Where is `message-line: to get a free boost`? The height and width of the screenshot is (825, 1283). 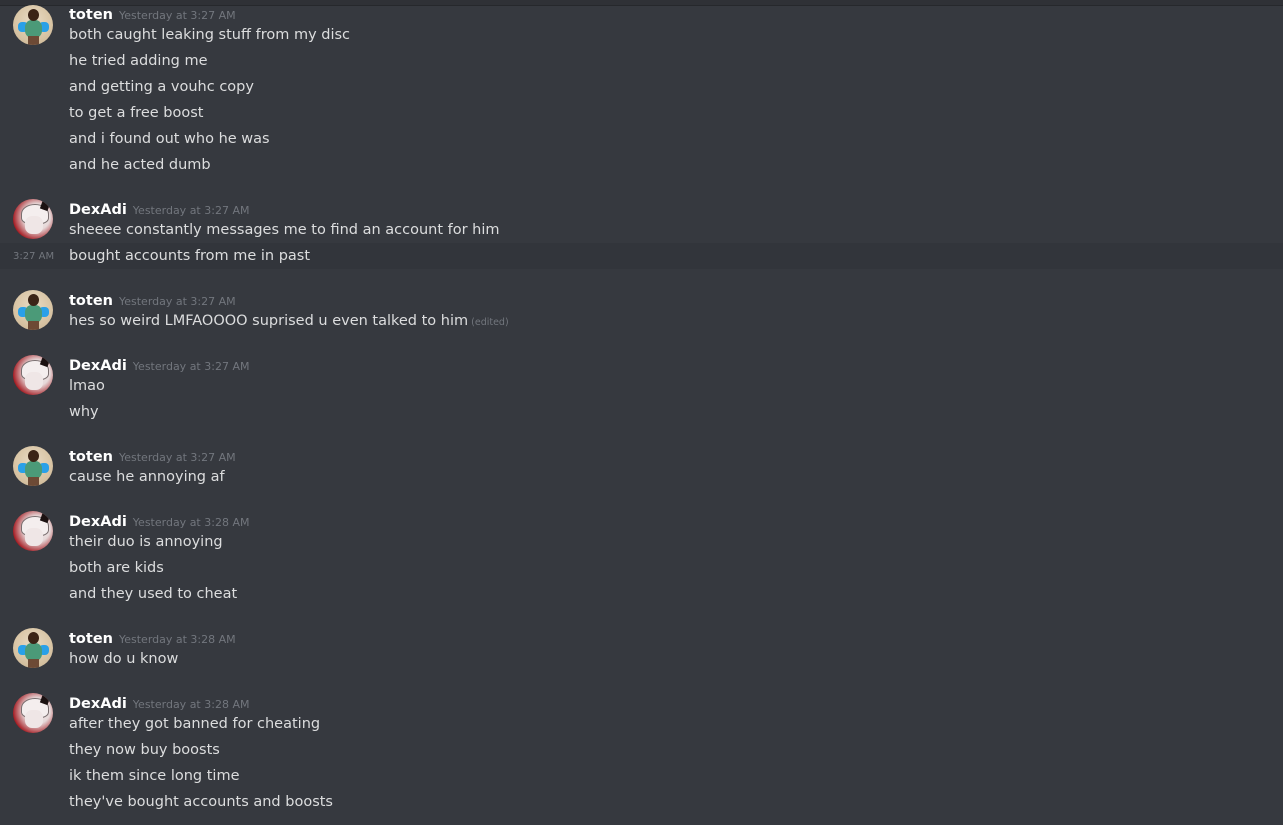
message-line: to get a free boost is located at coordinates (136, 113).